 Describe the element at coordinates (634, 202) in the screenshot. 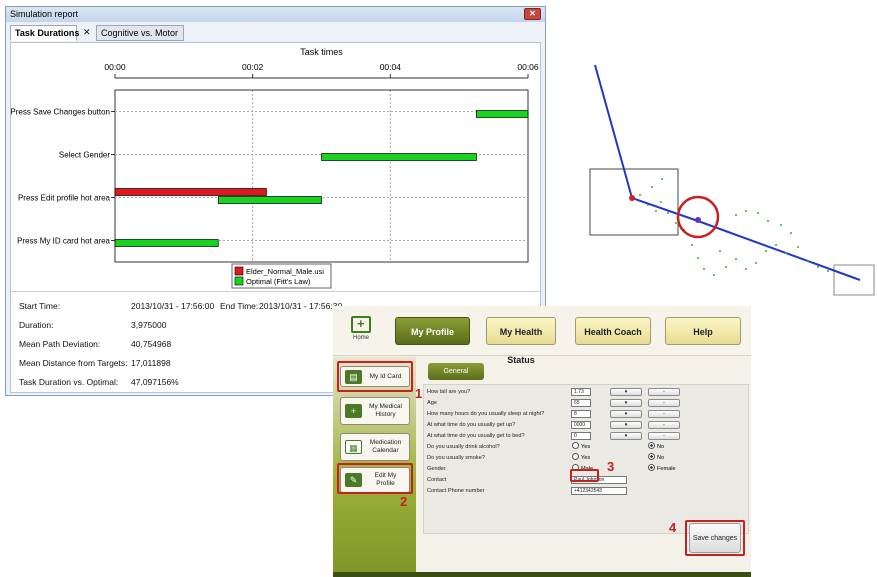

I see `target-box-edit-profile` at that location.